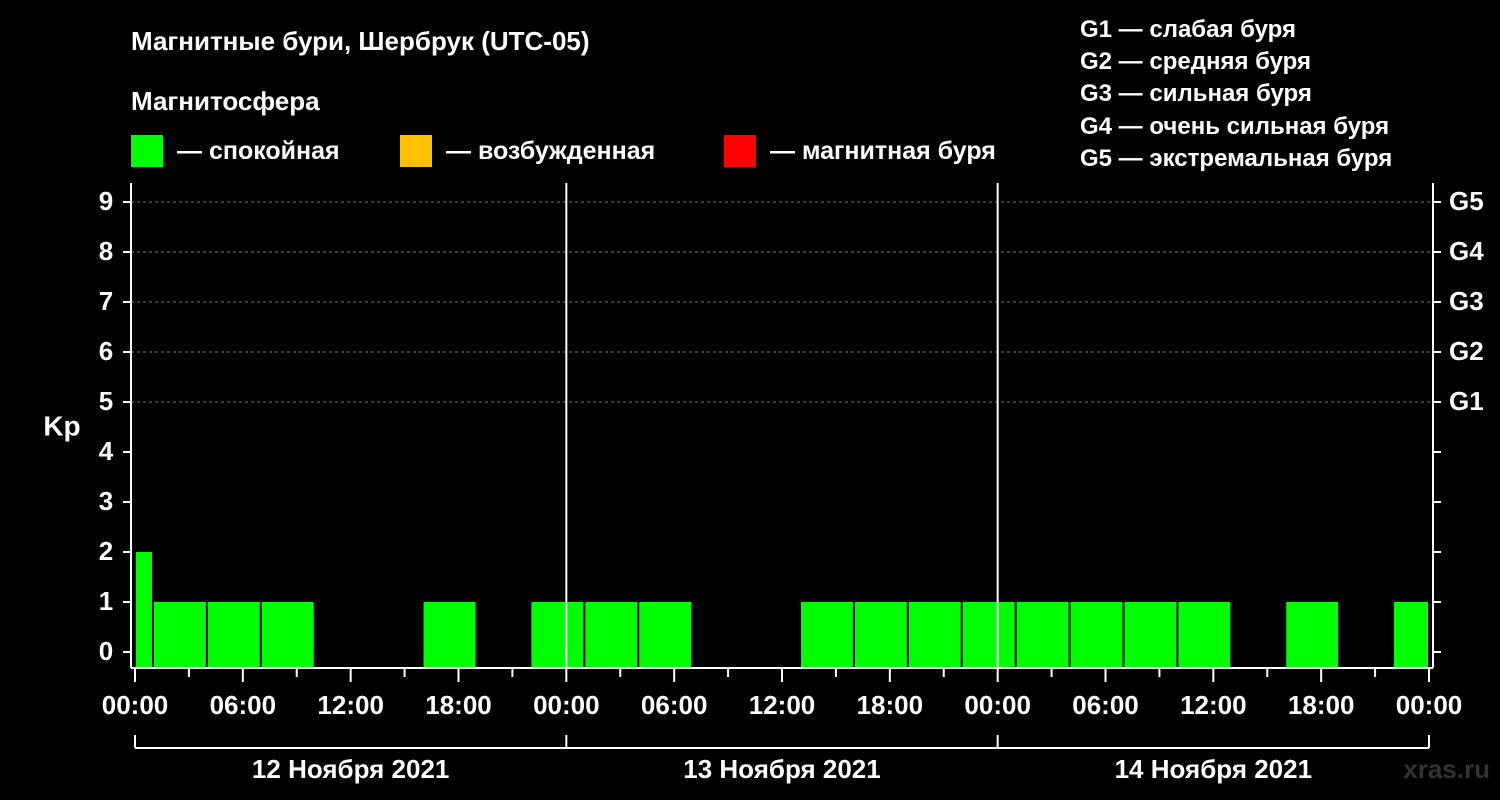 The width and height of the screenshot is (1500, 800). Describe the element at coordinates (106, 501) in the screenshot. I see `y-tick-label: 3` at that location.